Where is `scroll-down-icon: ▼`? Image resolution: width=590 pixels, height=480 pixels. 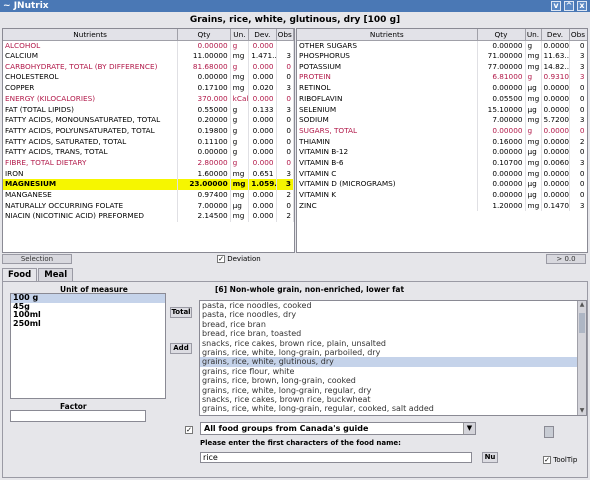
scroll-down-icon: ▼ is located at coordinates (582, 411).